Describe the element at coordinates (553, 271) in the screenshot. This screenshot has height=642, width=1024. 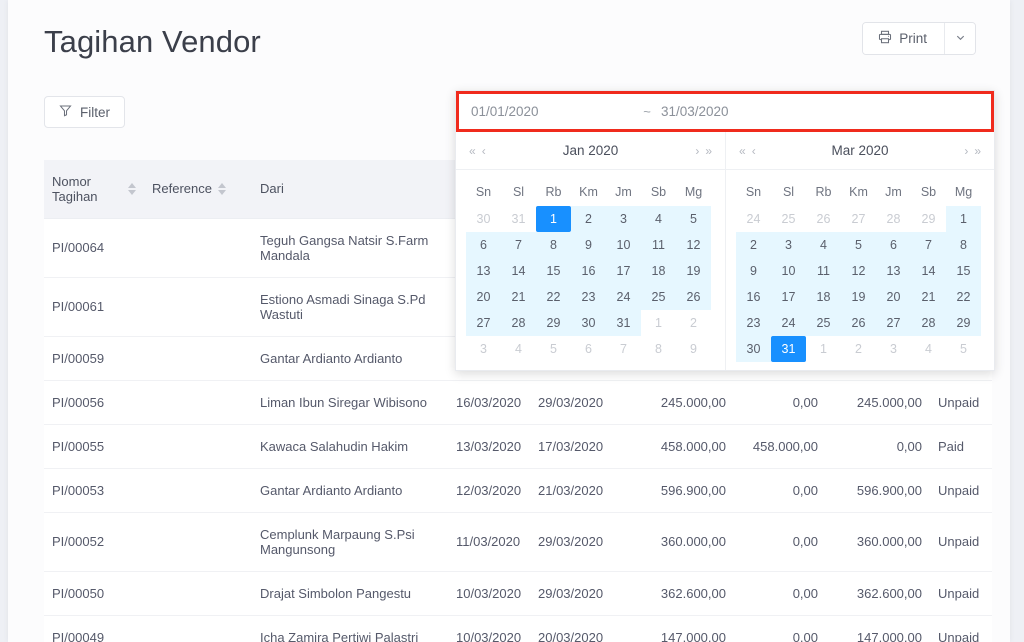
I see `calendar-day: 15` at that location.